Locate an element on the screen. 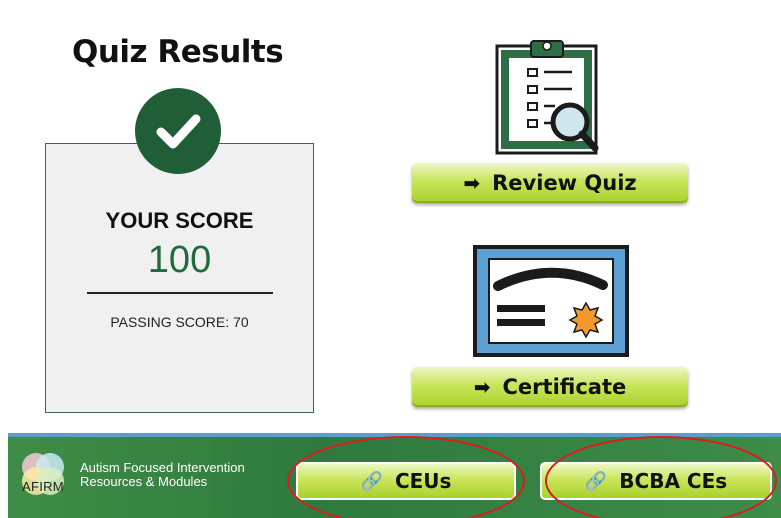 This screenshot has height=518, width=781. ceus-button: 🔗 CEUs is located at coordinates (406, 481).